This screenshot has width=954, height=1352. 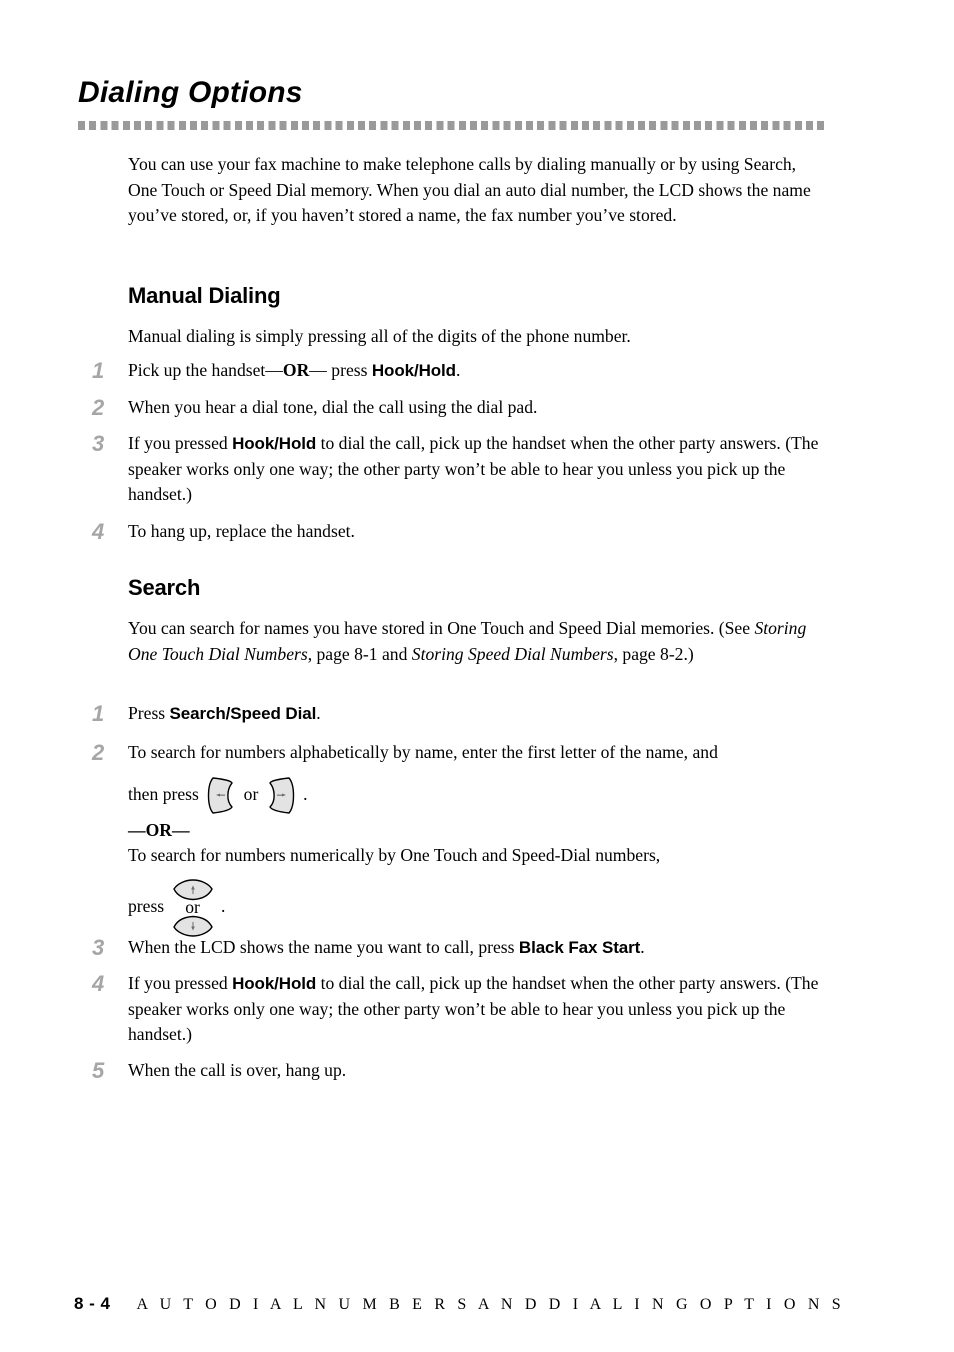 What do you see at coordinates (476, 794) in the screenshot?
I see `press-arrow-keys-line: then press or .` at bounding box center [476, 794].